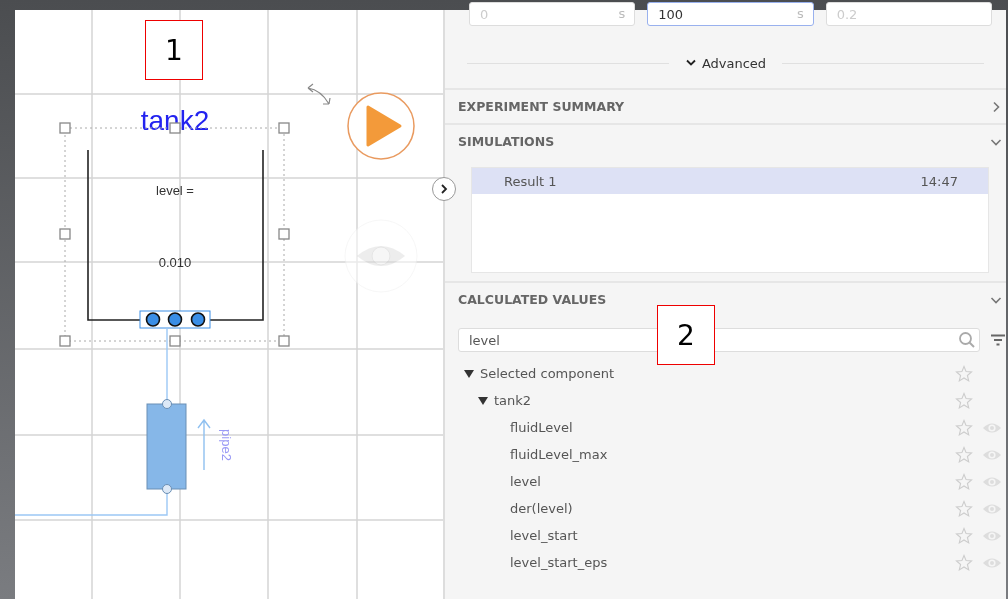 This screenshot has width=1008, height=599. What do you see at coordinates (998, 340) in the screenshot?
I see `filter-icon` at bounding box center [998, 340].